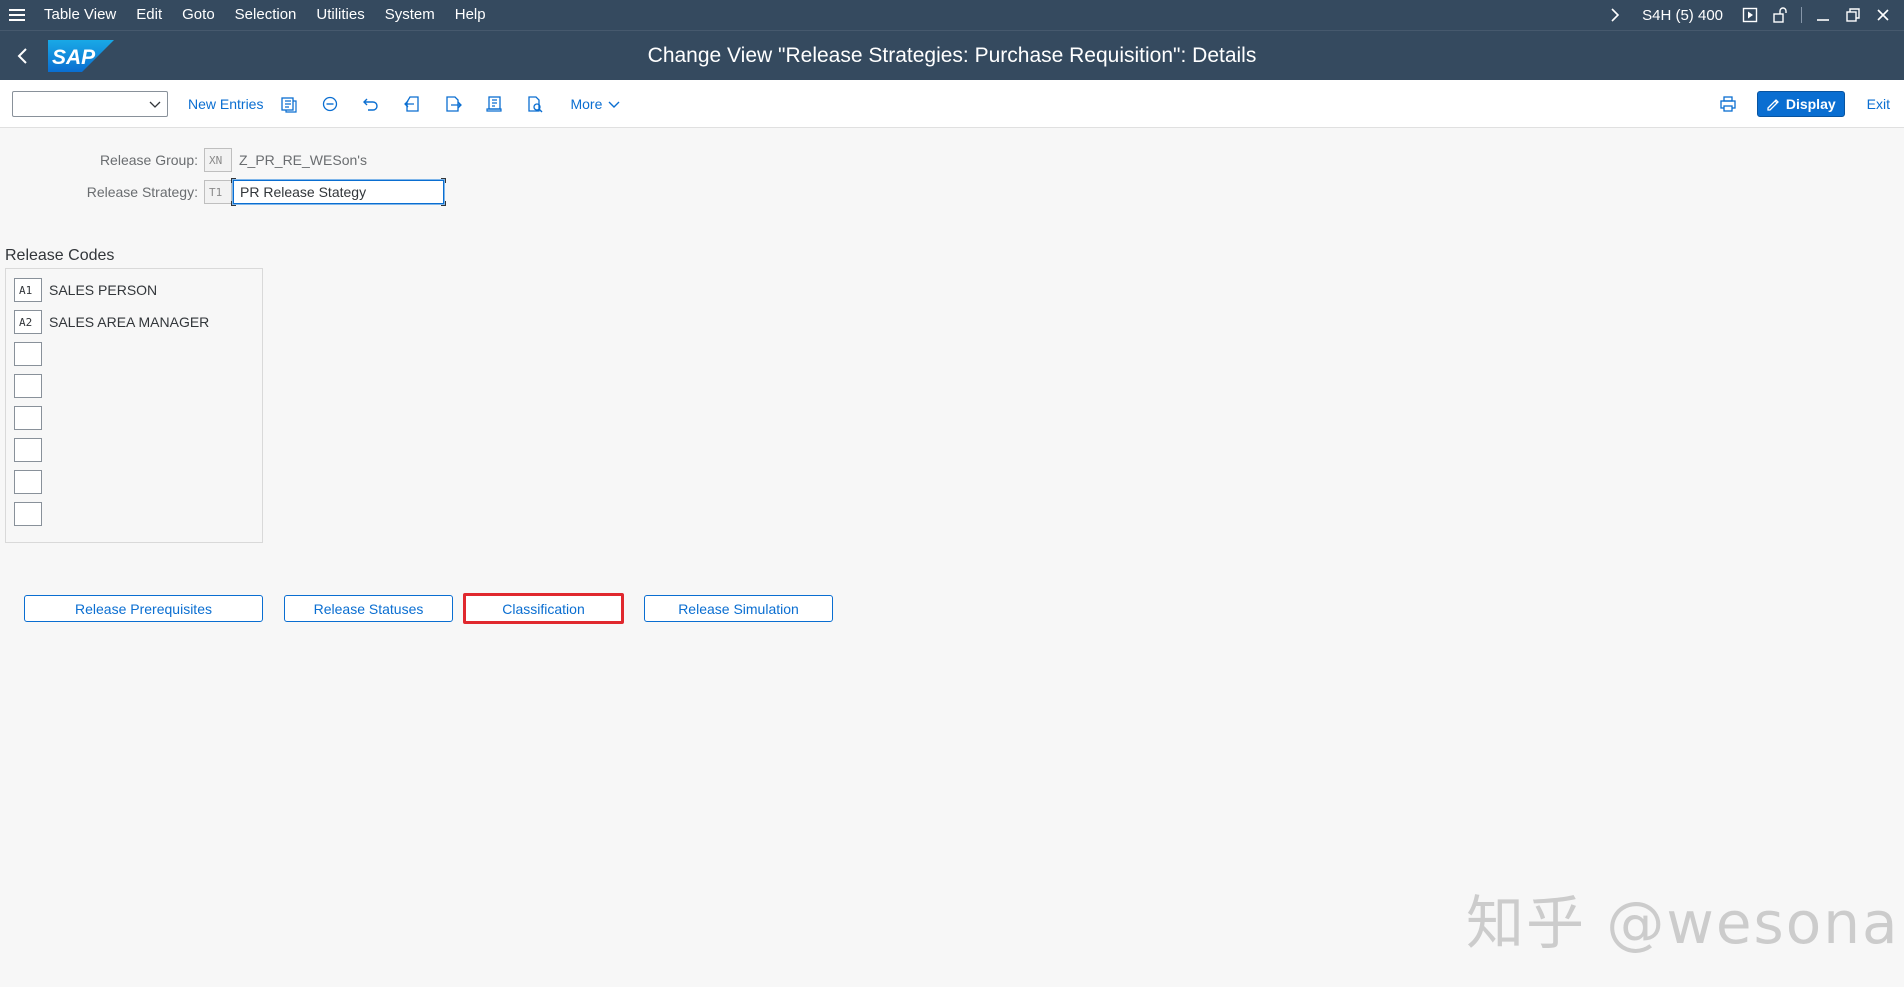 Image resolution: width=1904 pixels, height=987 pixels. What do you see at coordinates (1883, 15) in the screenshot?
I see `close-icon` at bounding box center [1883, 15].